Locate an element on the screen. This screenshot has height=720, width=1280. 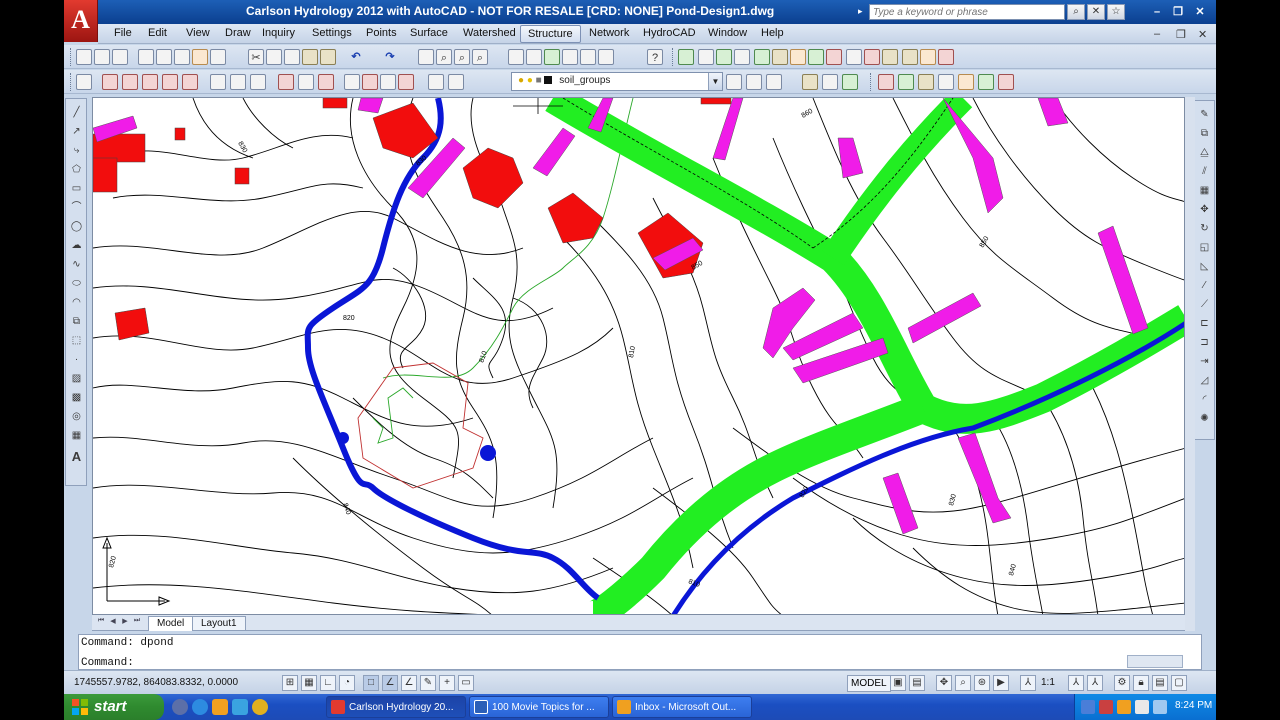
hydro-tool-15-icon is located at coordinates (946, 57).